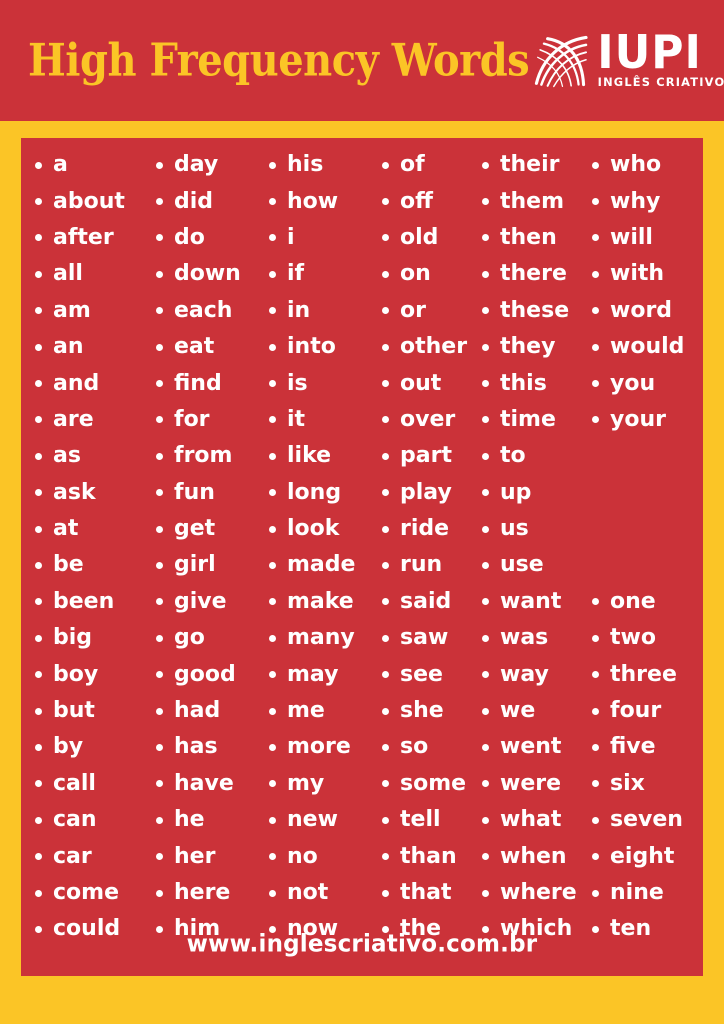  I want to click on word-label: there, so click(533, 274).